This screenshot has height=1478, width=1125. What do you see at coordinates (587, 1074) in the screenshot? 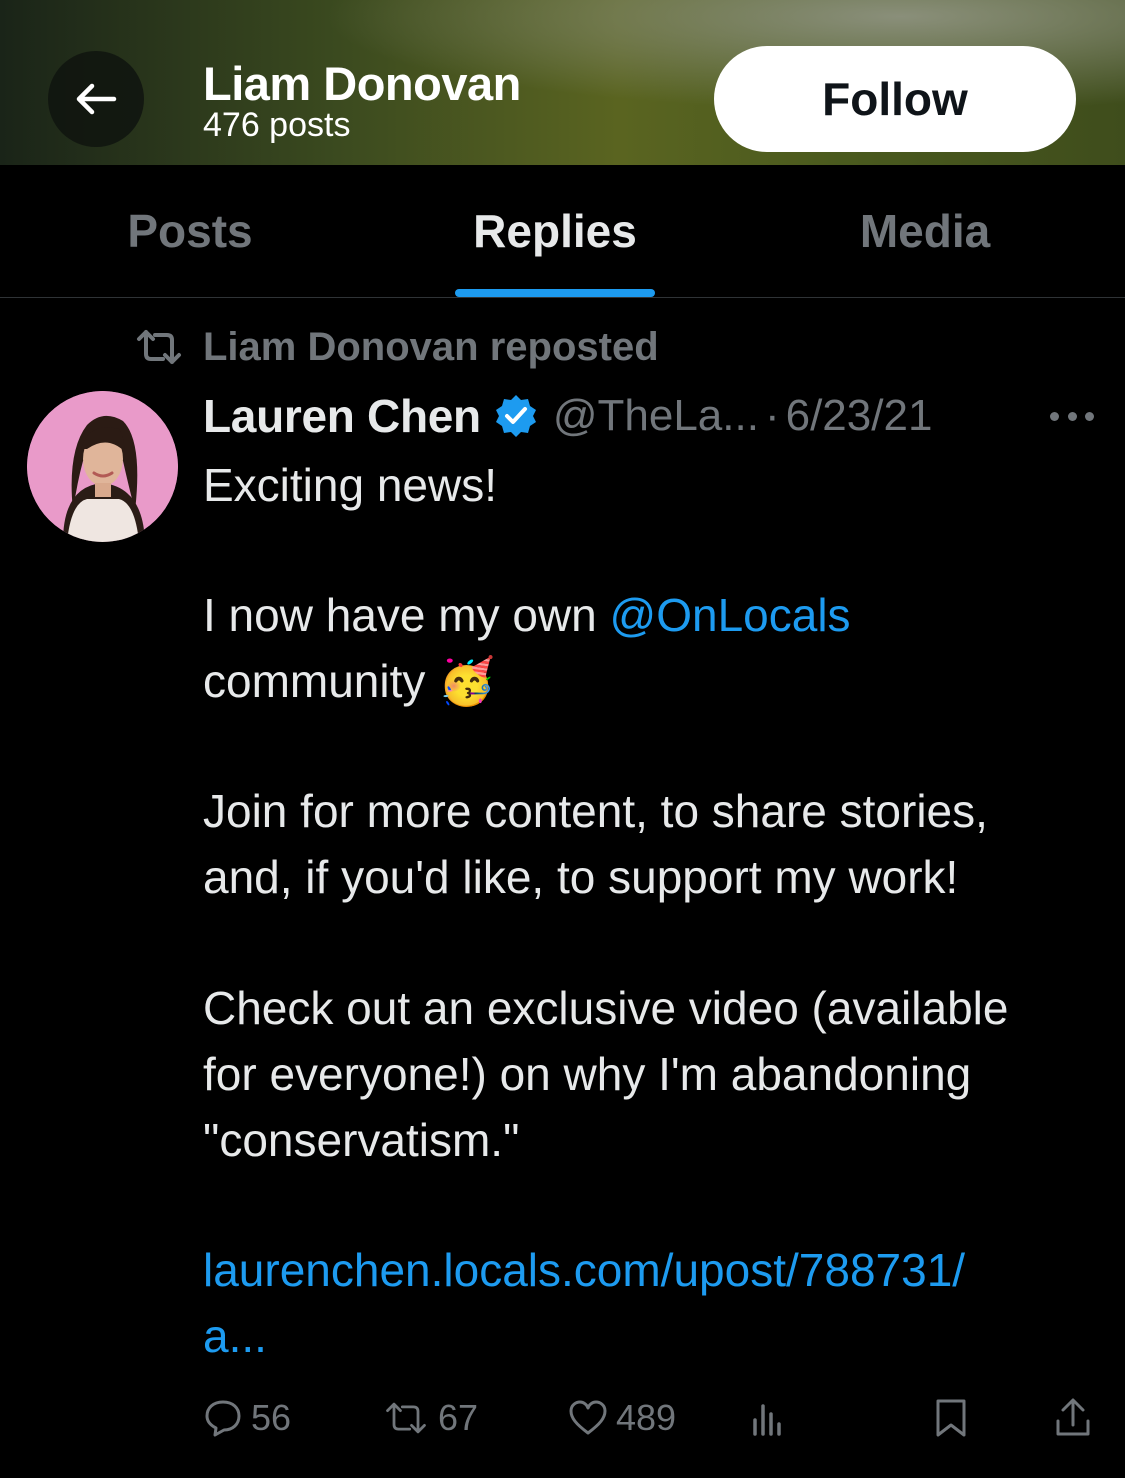
I see `post-text-line: for everyone!) on why I'm abandoning` at bounding box center [587, 1074].